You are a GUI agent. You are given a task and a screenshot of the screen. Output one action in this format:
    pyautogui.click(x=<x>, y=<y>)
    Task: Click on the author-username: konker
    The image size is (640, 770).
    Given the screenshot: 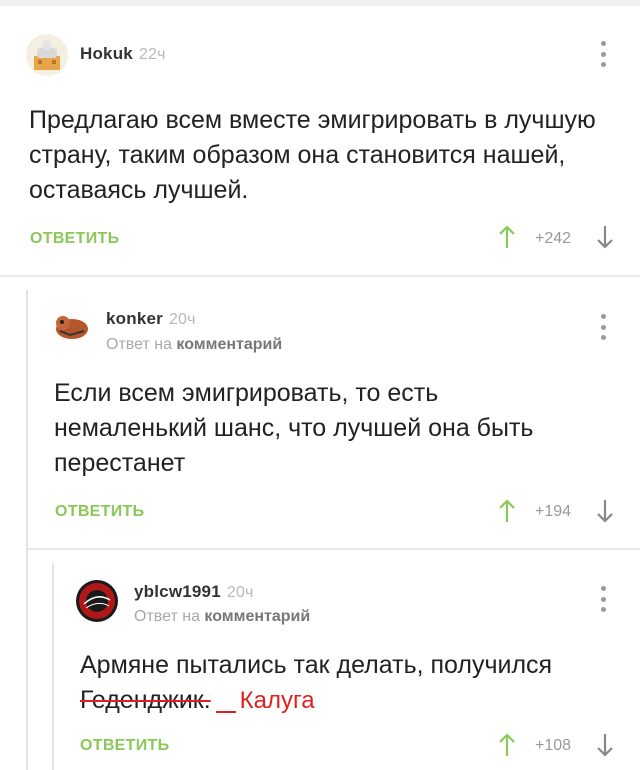 What is the action you would take?
    pyautogui.click(x=134, y=318)
    